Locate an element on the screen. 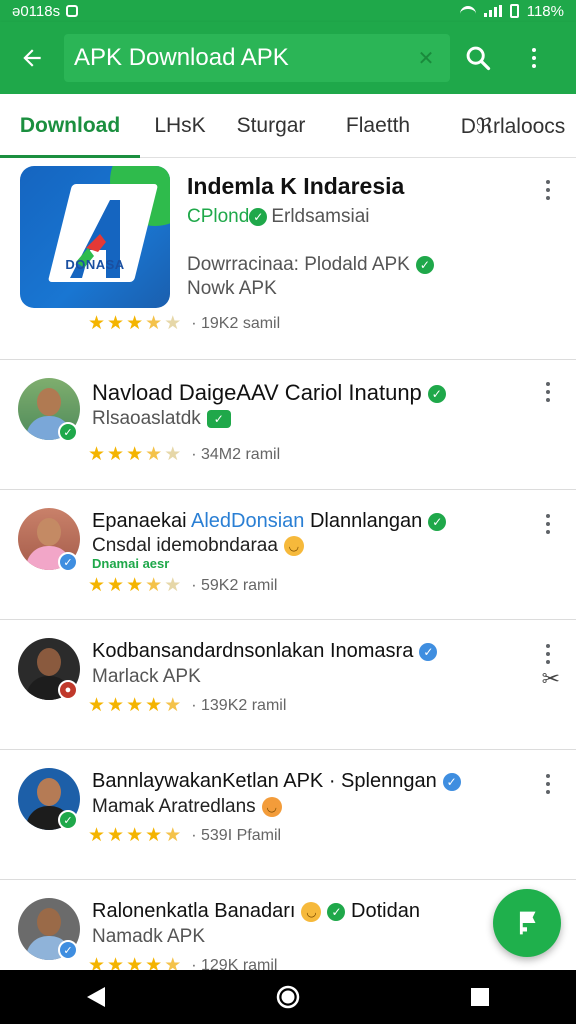  tab-download: Download is located at coordinates (70, 126).